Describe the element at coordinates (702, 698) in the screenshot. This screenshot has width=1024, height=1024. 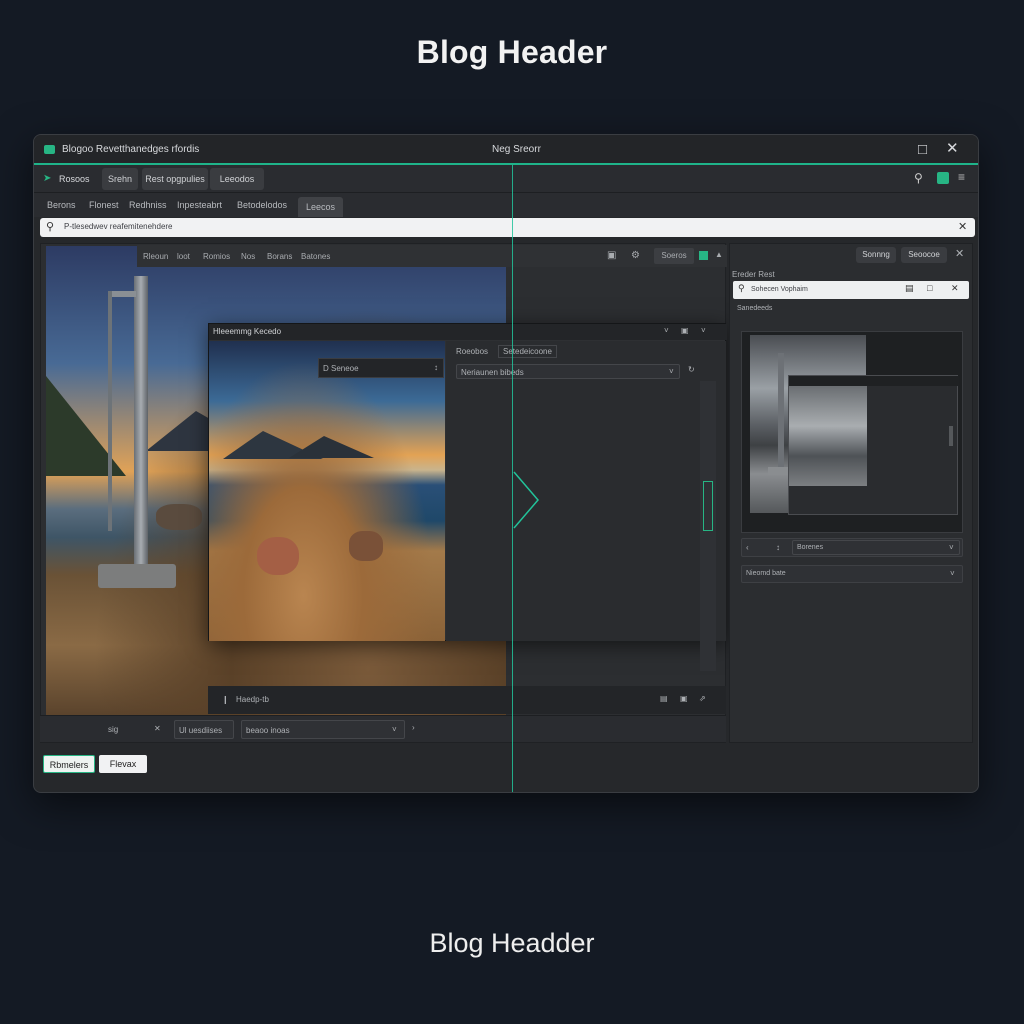
I see `expand-icon: ⇗` at that location.